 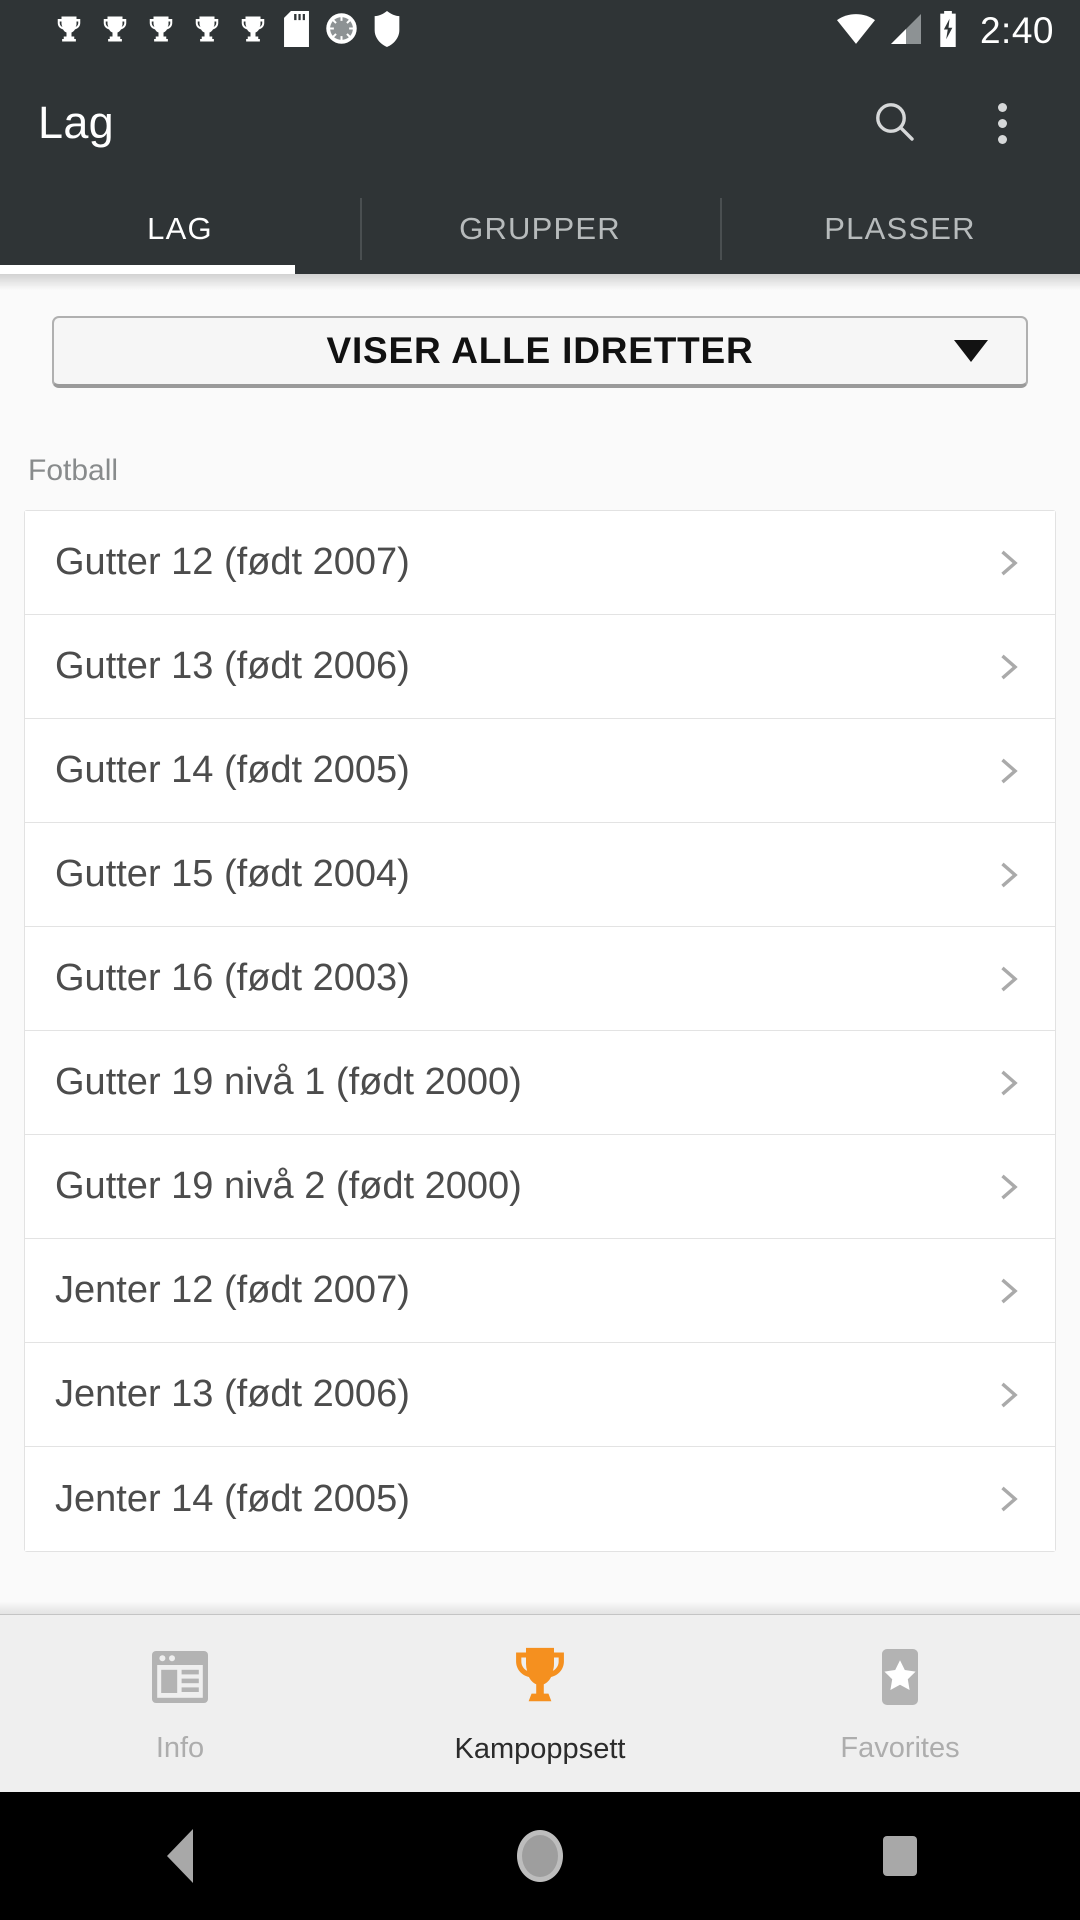 I want to click on list-item: Gutter 15 (født 2004), so click(x=540, y=875).